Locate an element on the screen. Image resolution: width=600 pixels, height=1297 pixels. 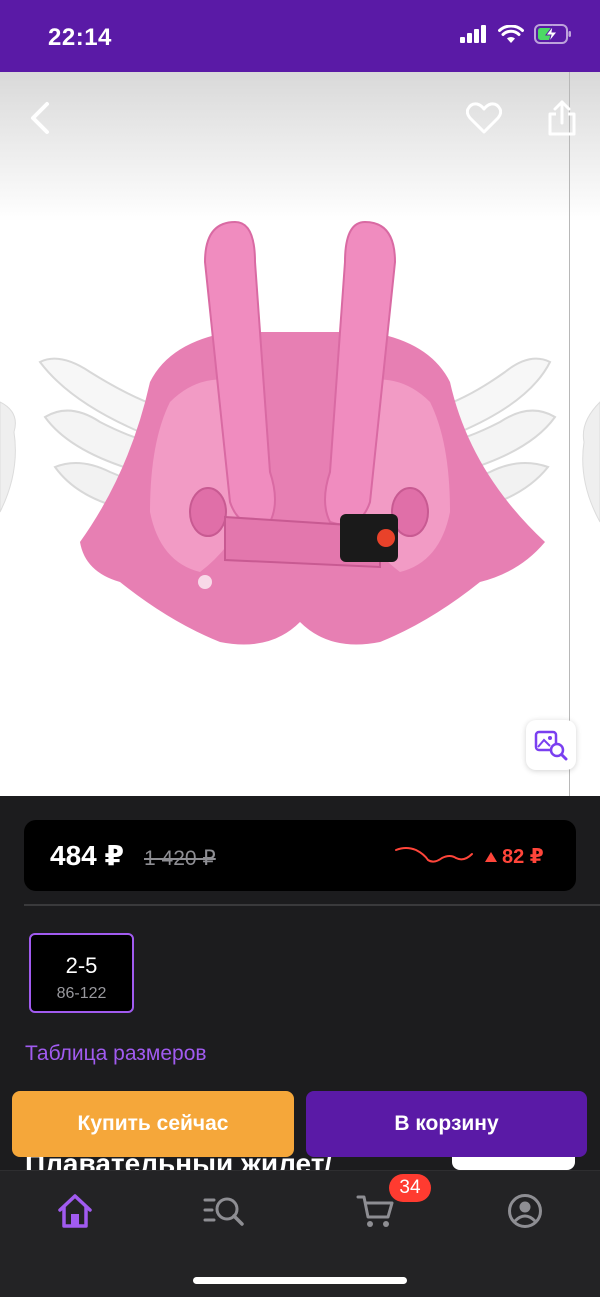
catalog-search-icon is located at coordinates (223, 1211).